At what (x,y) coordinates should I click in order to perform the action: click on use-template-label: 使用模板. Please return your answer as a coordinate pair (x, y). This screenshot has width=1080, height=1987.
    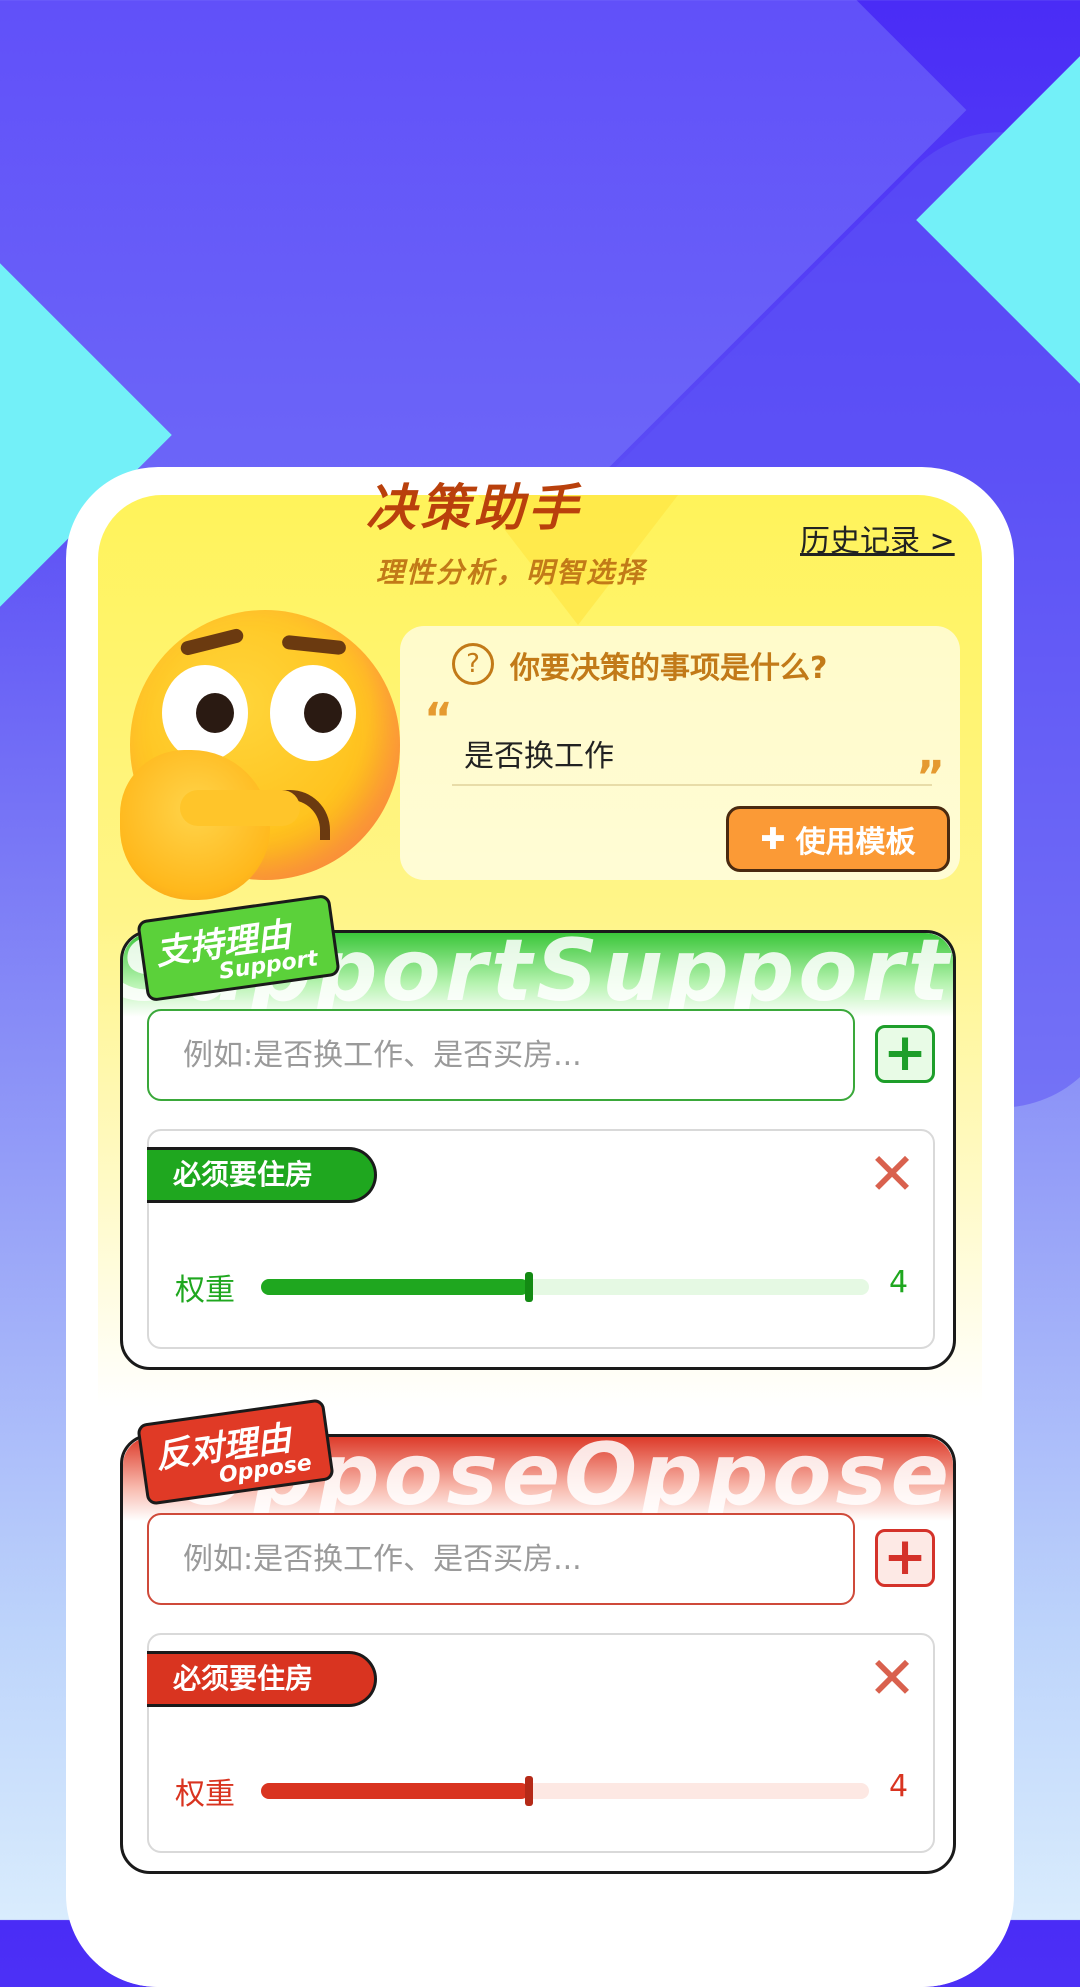
    Looking at the image, I should click on (855, 842).